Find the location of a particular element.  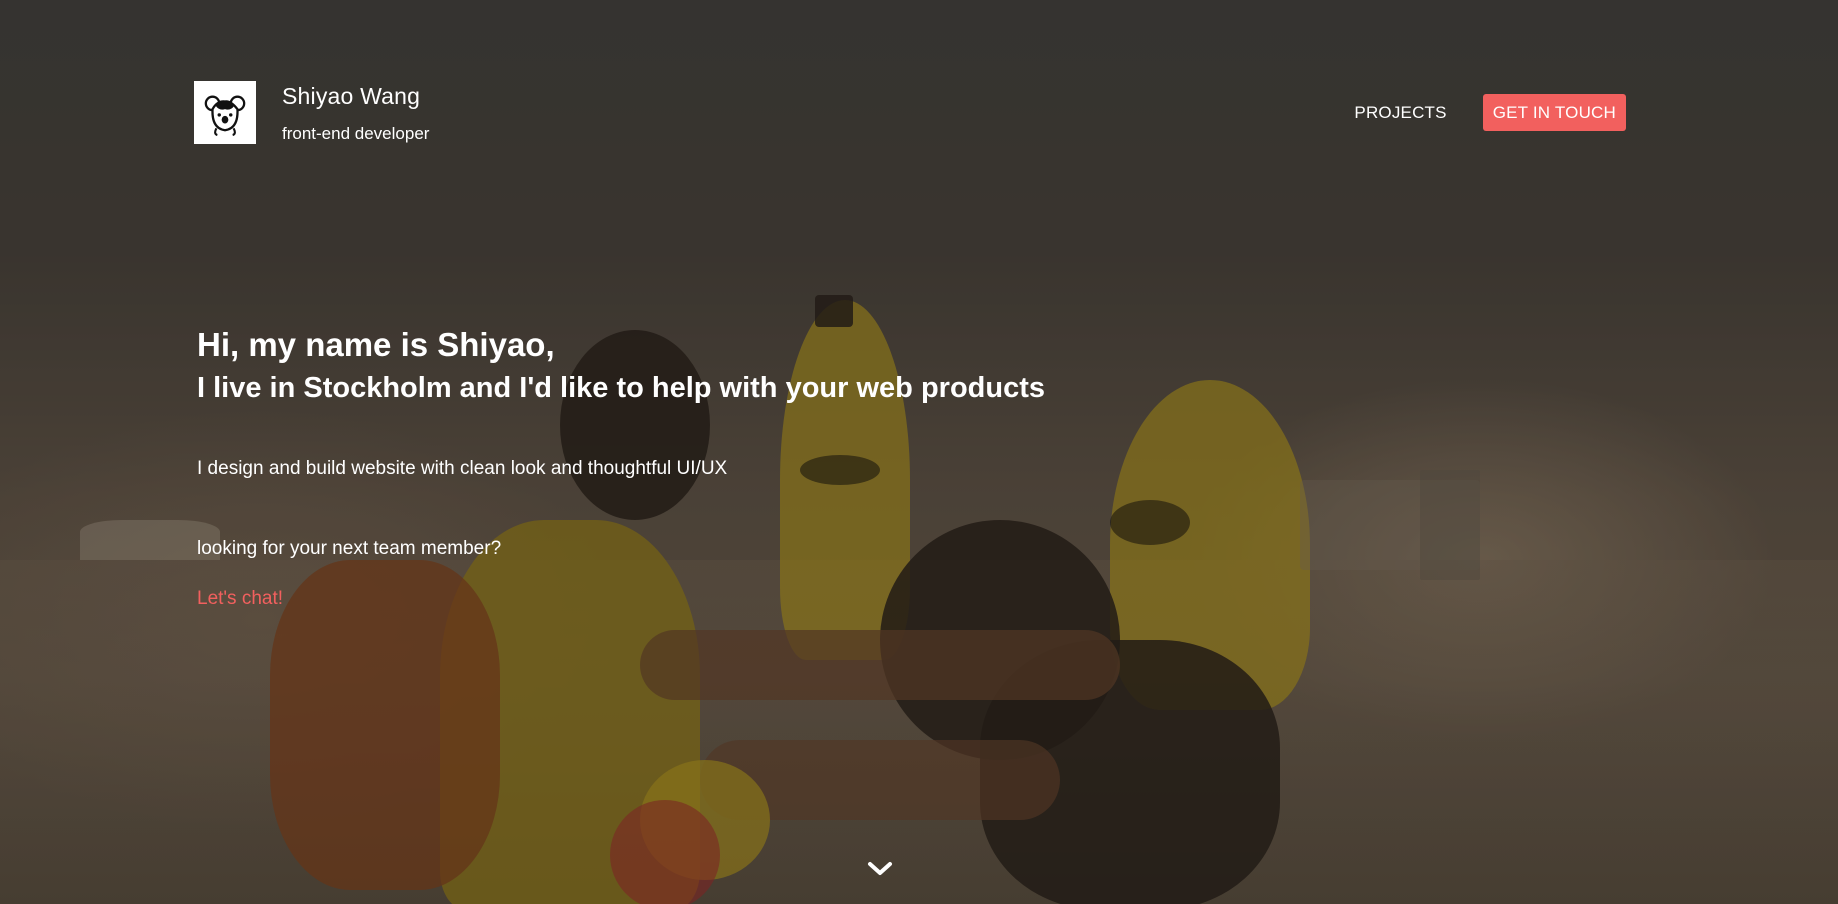

nav-projects-link: PROJECTS is located at coordinates (1400, 113).